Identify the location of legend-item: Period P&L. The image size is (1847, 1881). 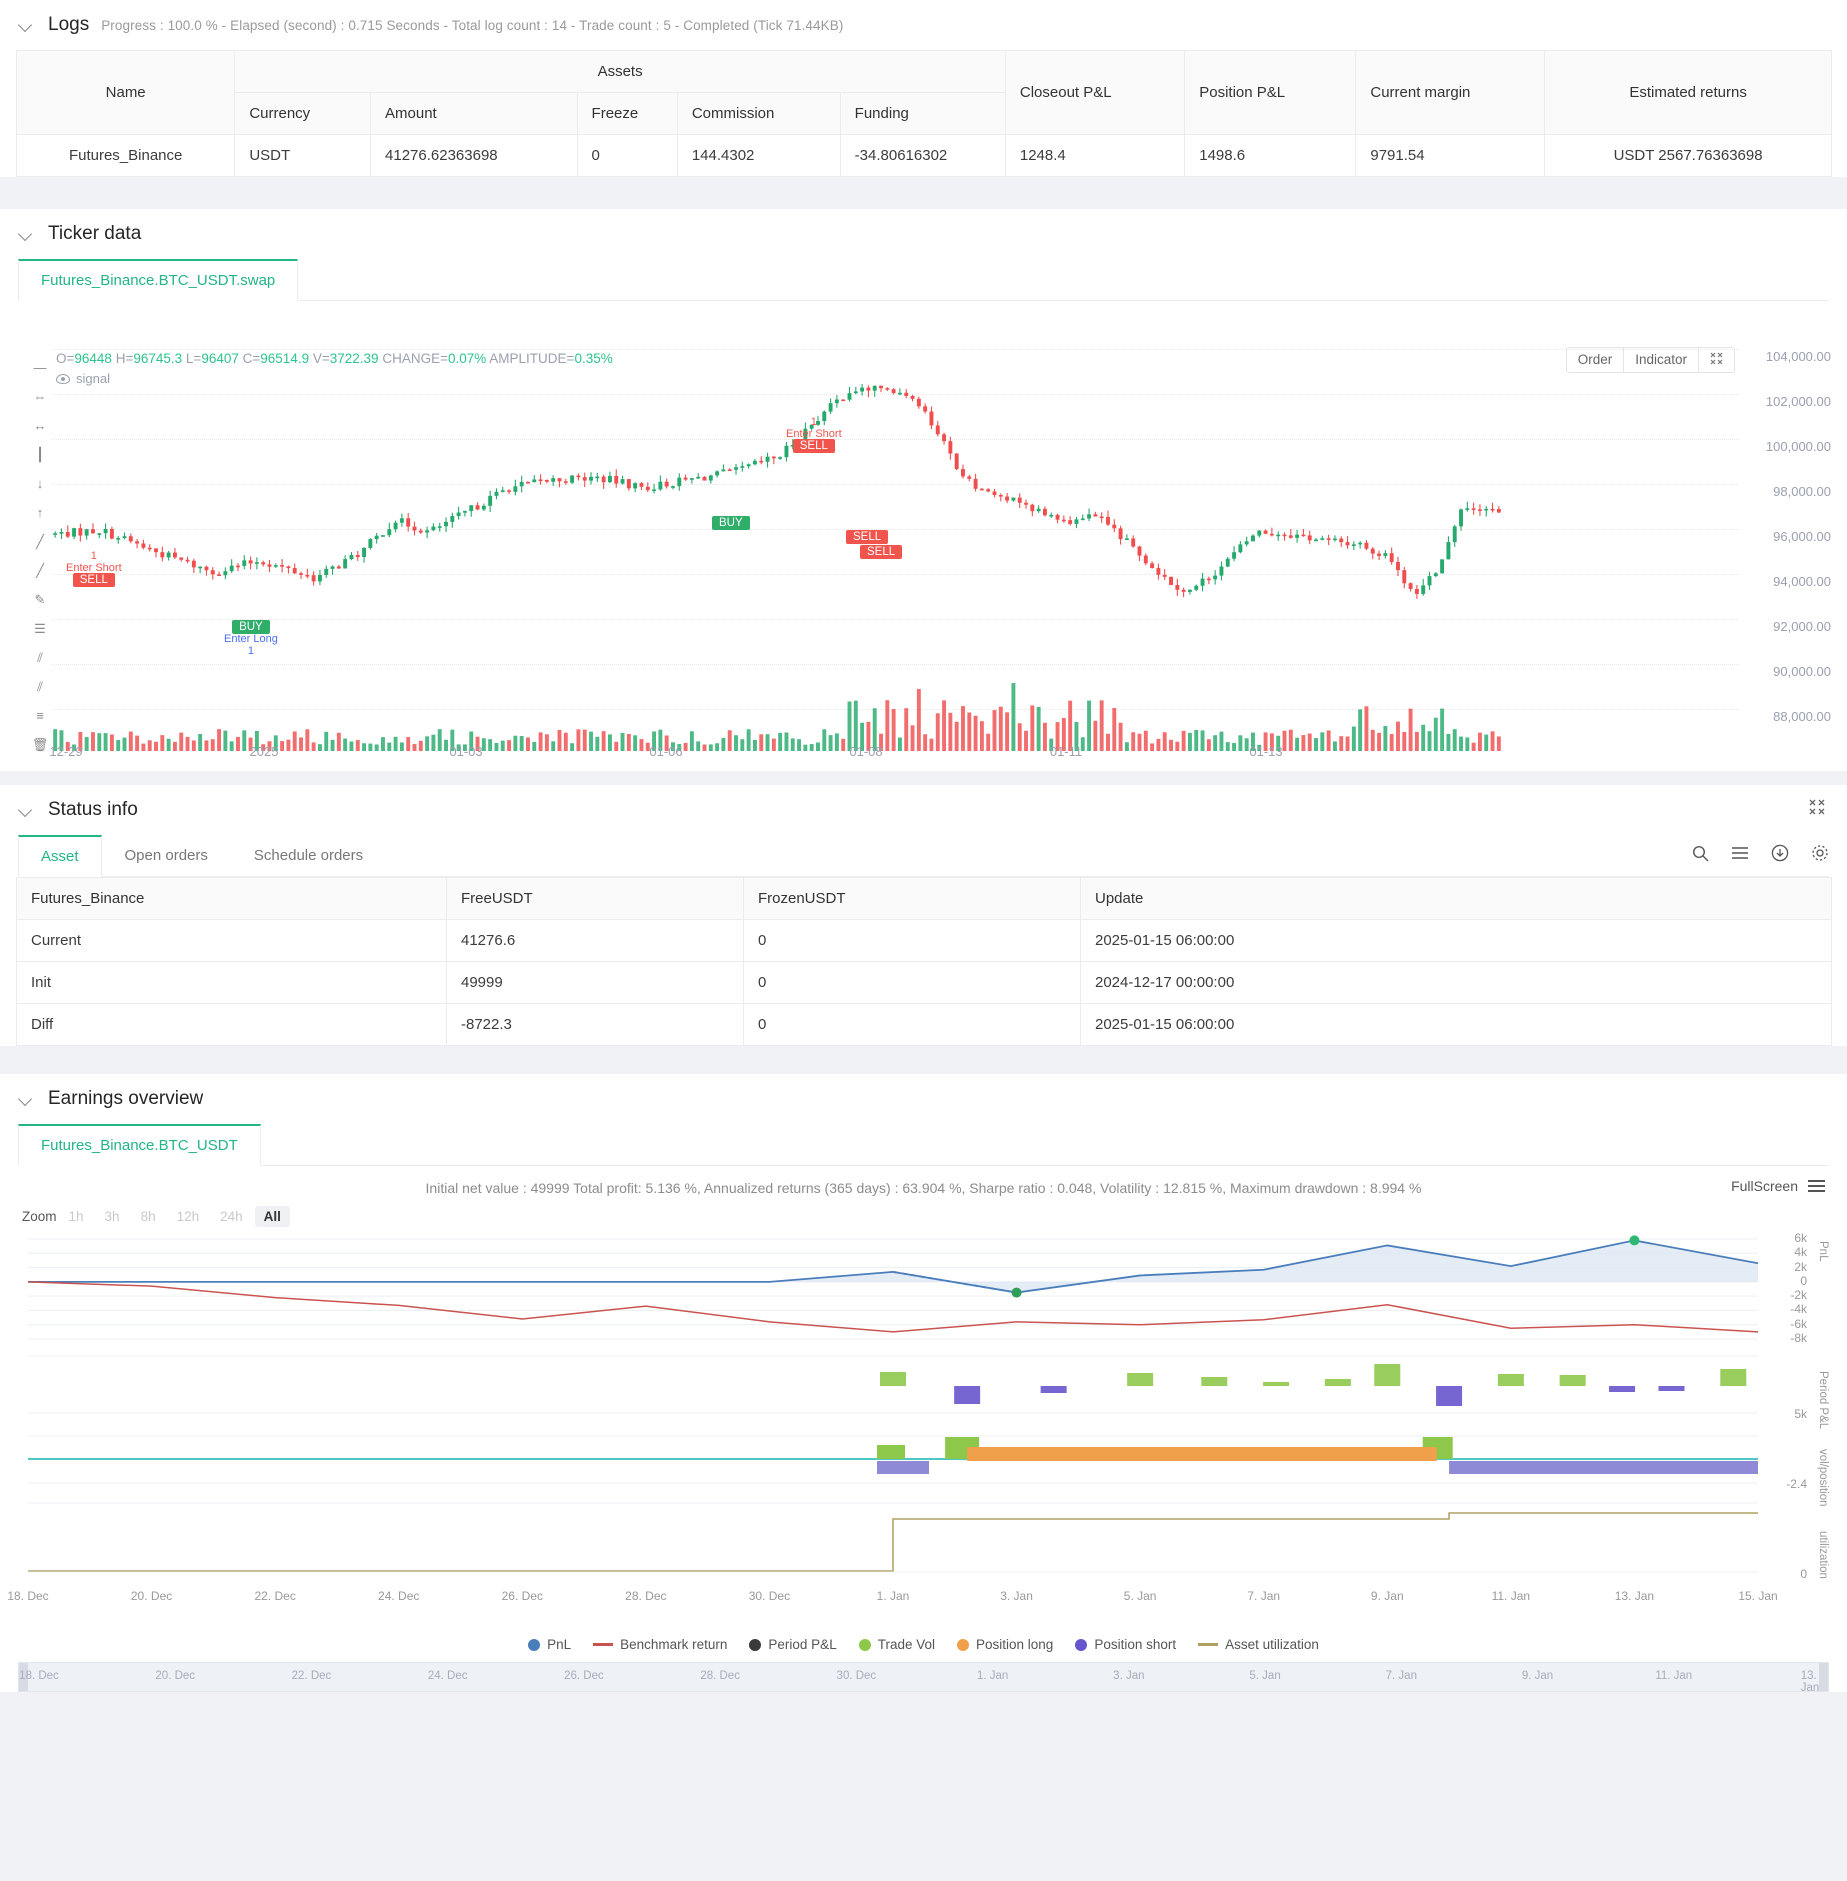
(793, 1644).